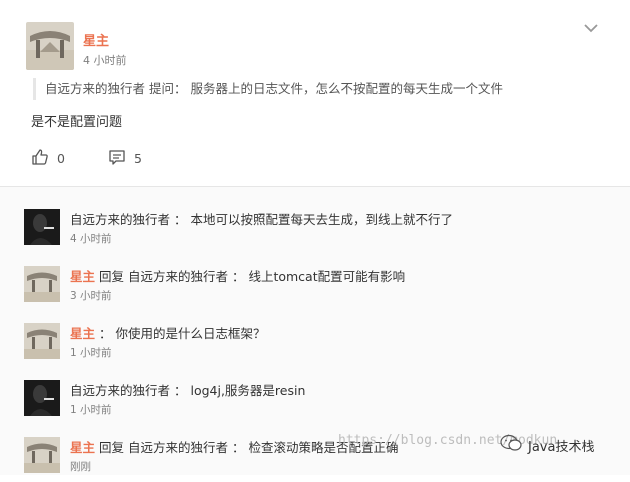  I want to click on comment-content: 自远方来的独行者 ： 本地可以按照配置每天去生成，到线上就不行了, so click(261, 219).